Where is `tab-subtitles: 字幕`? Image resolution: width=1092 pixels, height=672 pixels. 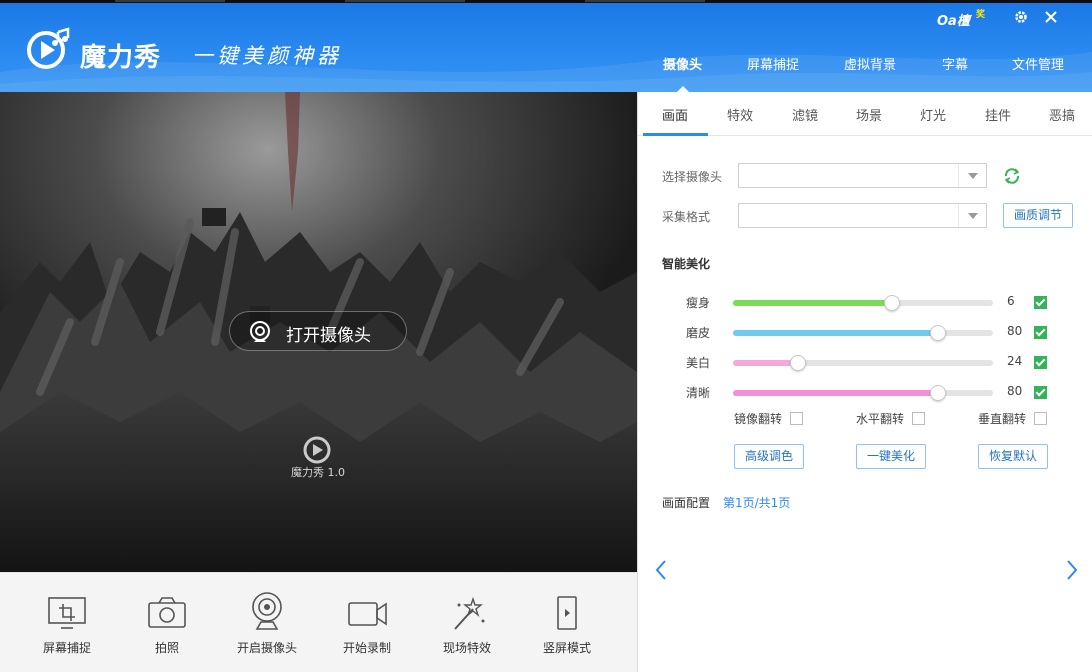 tab-subtitles: 字幕 is located at coordinates (955, 73).